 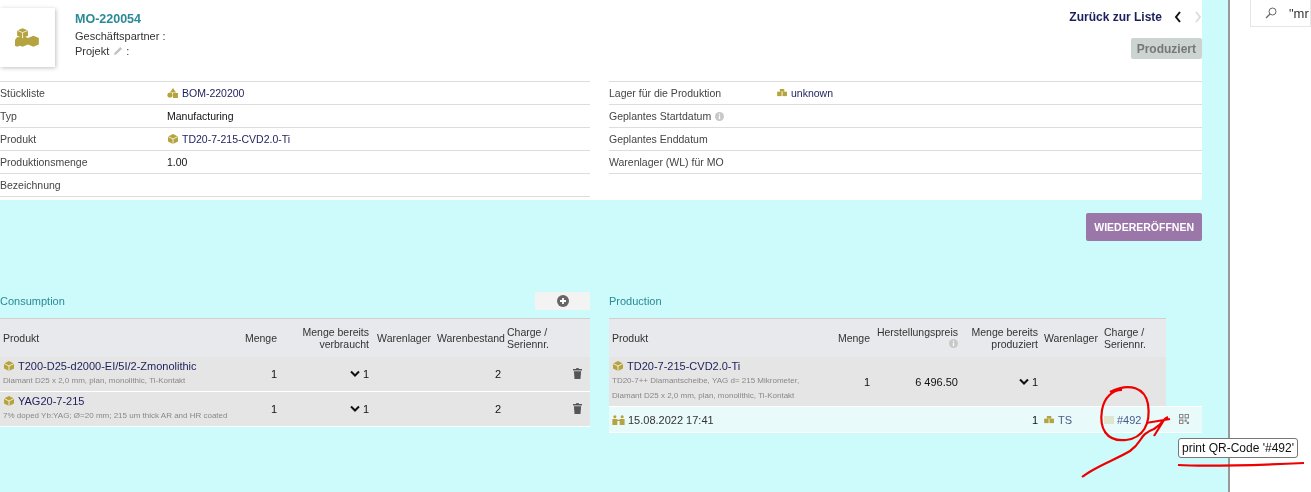 What do you see at coordinates (1001, 337) in the screenshot?
I see `column-header: Menge bereits produziert` at bounding box center [1001, 337].